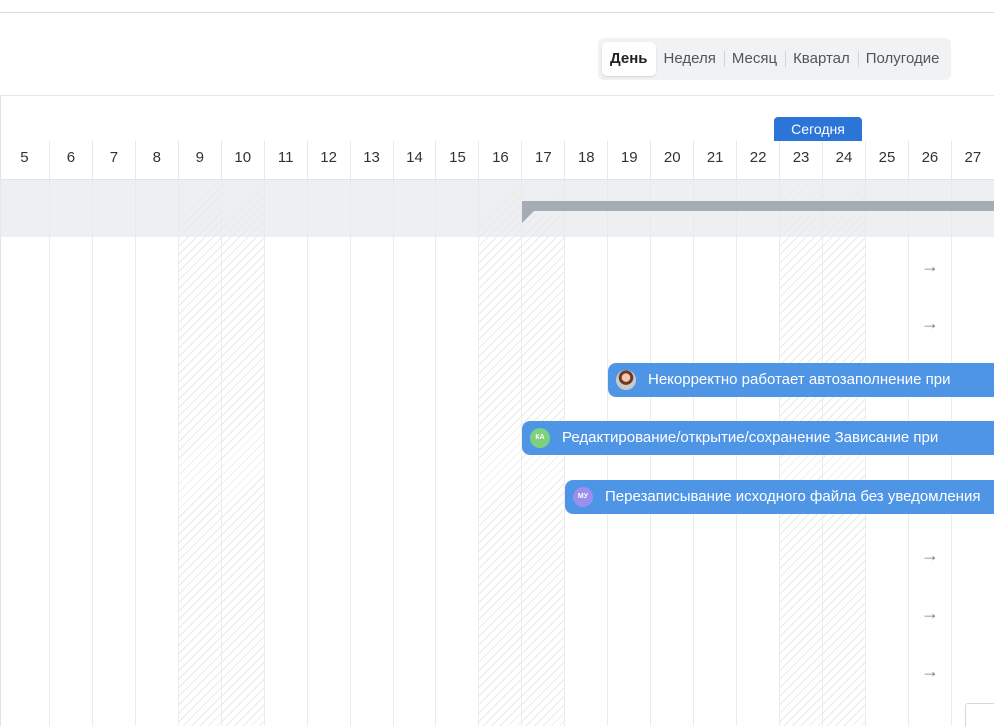 Image resolution: width=994 pixels, height=727 pixels. I want to click on view-month-button: Месяц, so click(754, 59).